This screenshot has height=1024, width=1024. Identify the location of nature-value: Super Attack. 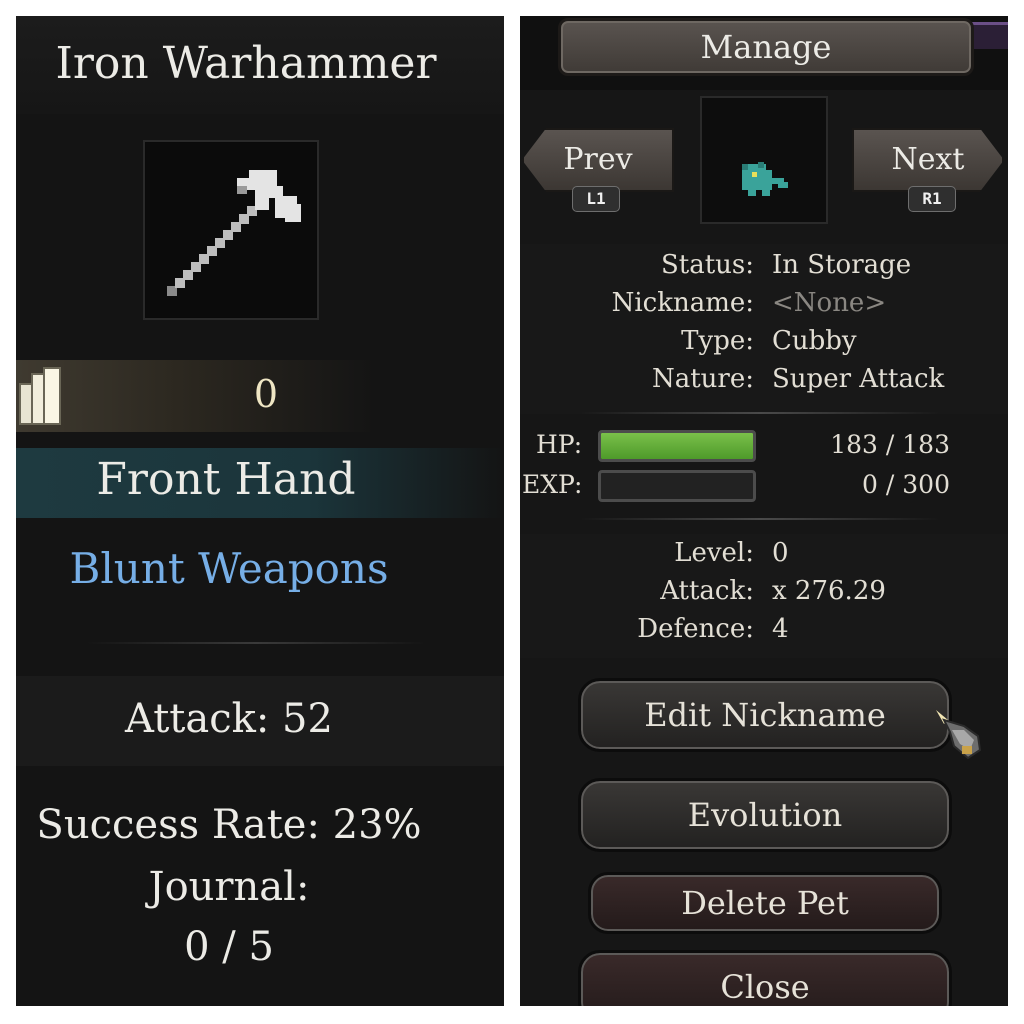
(858, 379).